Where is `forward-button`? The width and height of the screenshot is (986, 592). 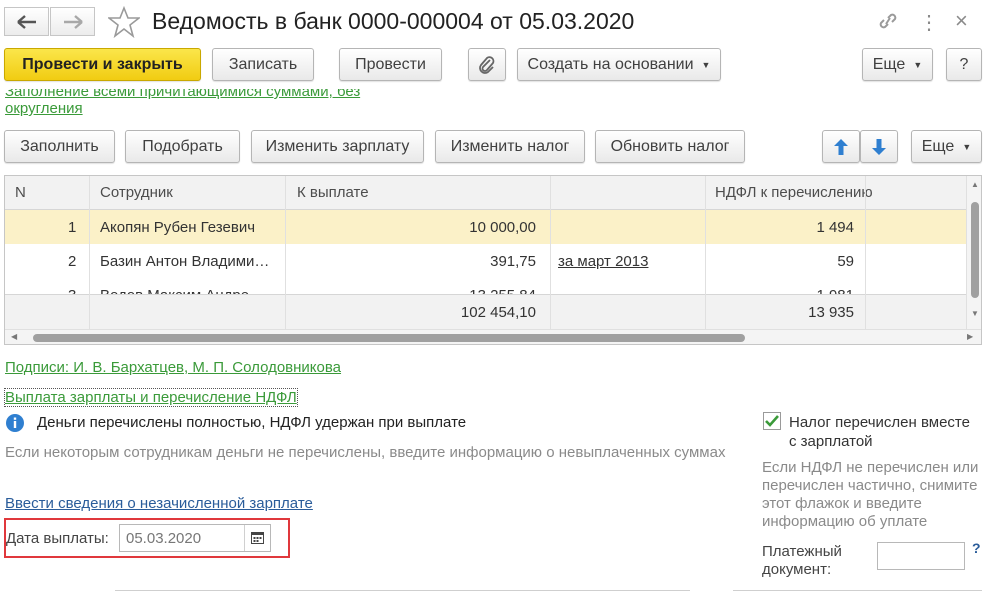 forward-button is located at coordinates (72, 21).